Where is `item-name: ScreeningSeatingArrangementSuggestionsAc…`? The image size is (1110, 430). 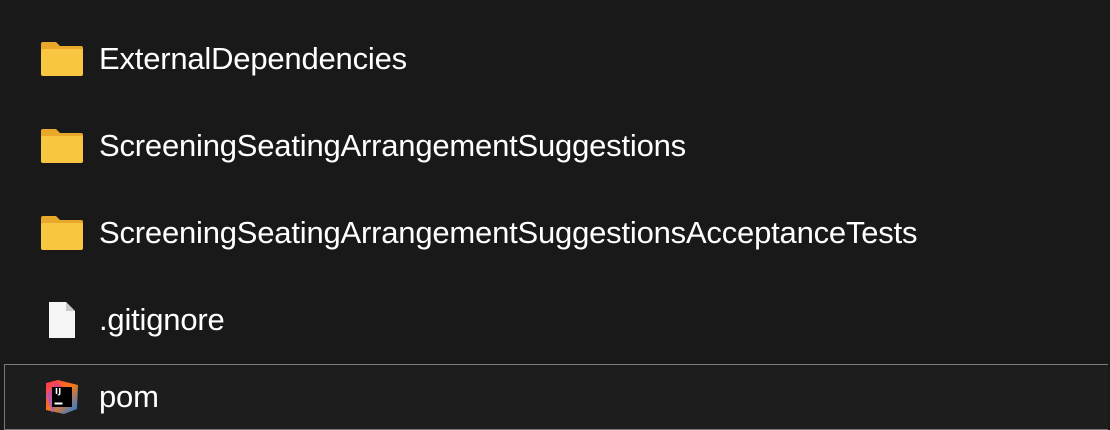
item-name: ScreeningSeatingArrangementSuggestionsAc… is located at coordinates (508, 232).